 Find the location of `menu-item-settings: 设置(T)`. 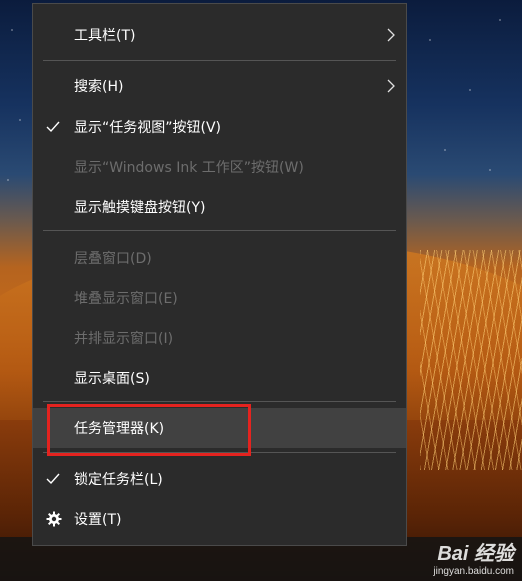

menu-item-settings: 设置(T) is located at coordinates (219, 519).